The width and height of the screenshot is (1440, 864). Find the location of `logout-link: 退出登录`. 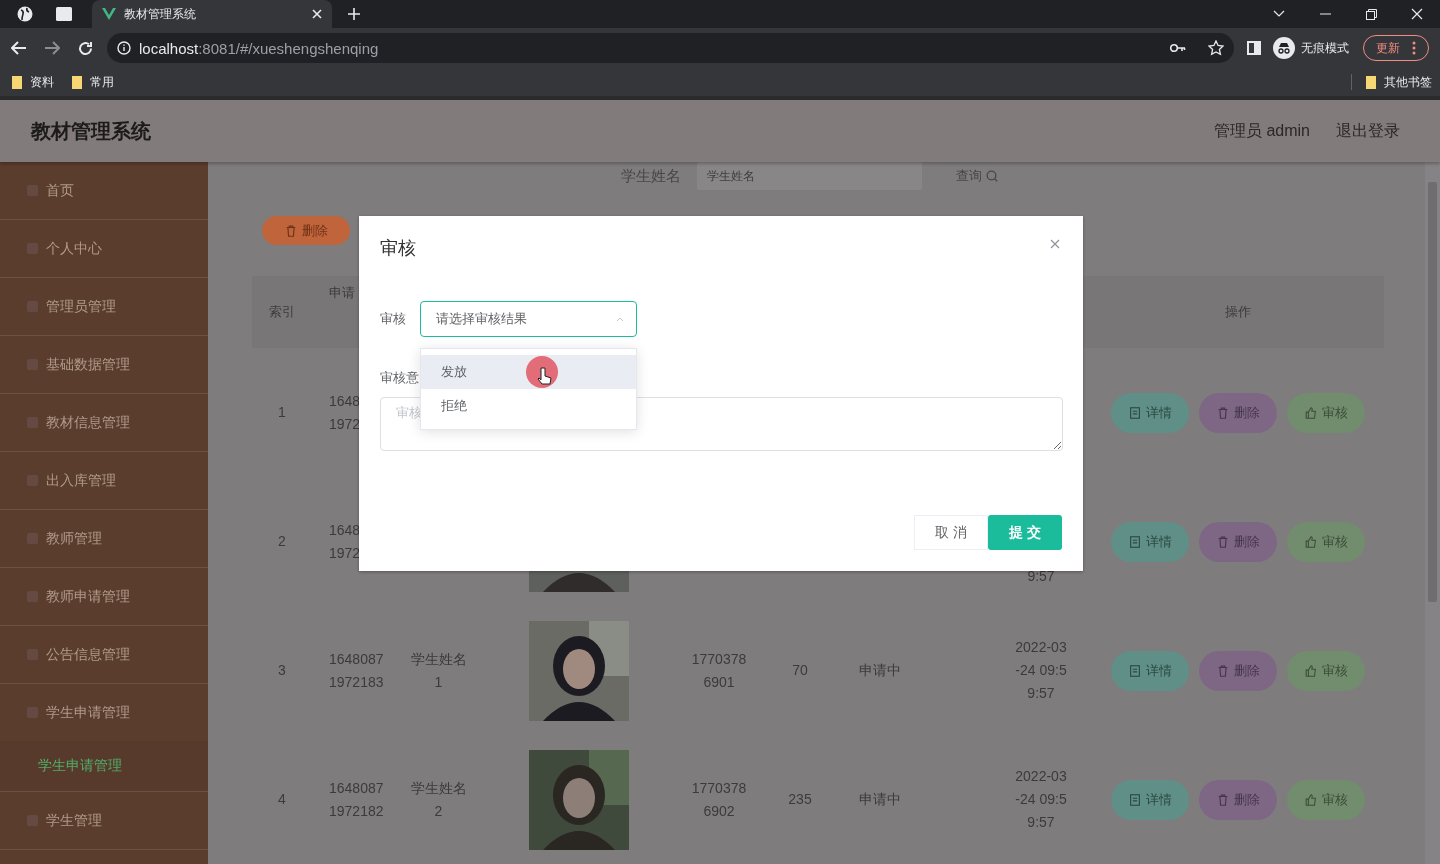

logout-link: 退出登录 is located at coordinates (1368, 131).